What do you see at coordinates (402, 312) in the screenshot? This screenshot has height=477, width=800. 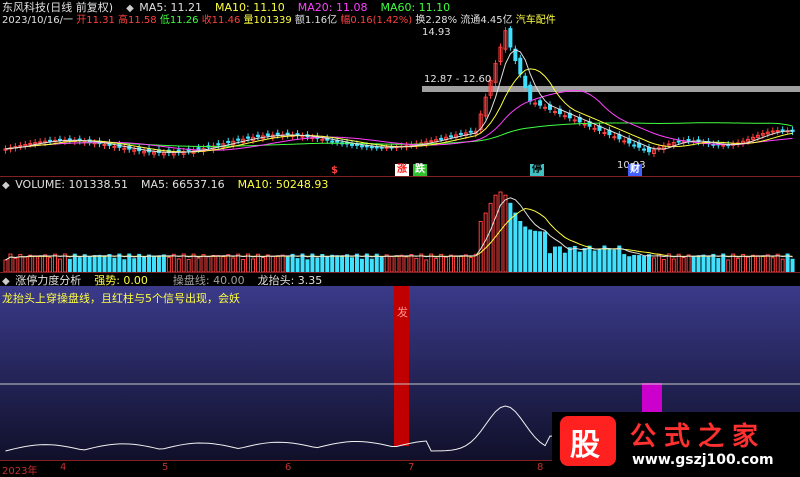 I see `signal-fa-label: 发` at bounding box center [402, 312].